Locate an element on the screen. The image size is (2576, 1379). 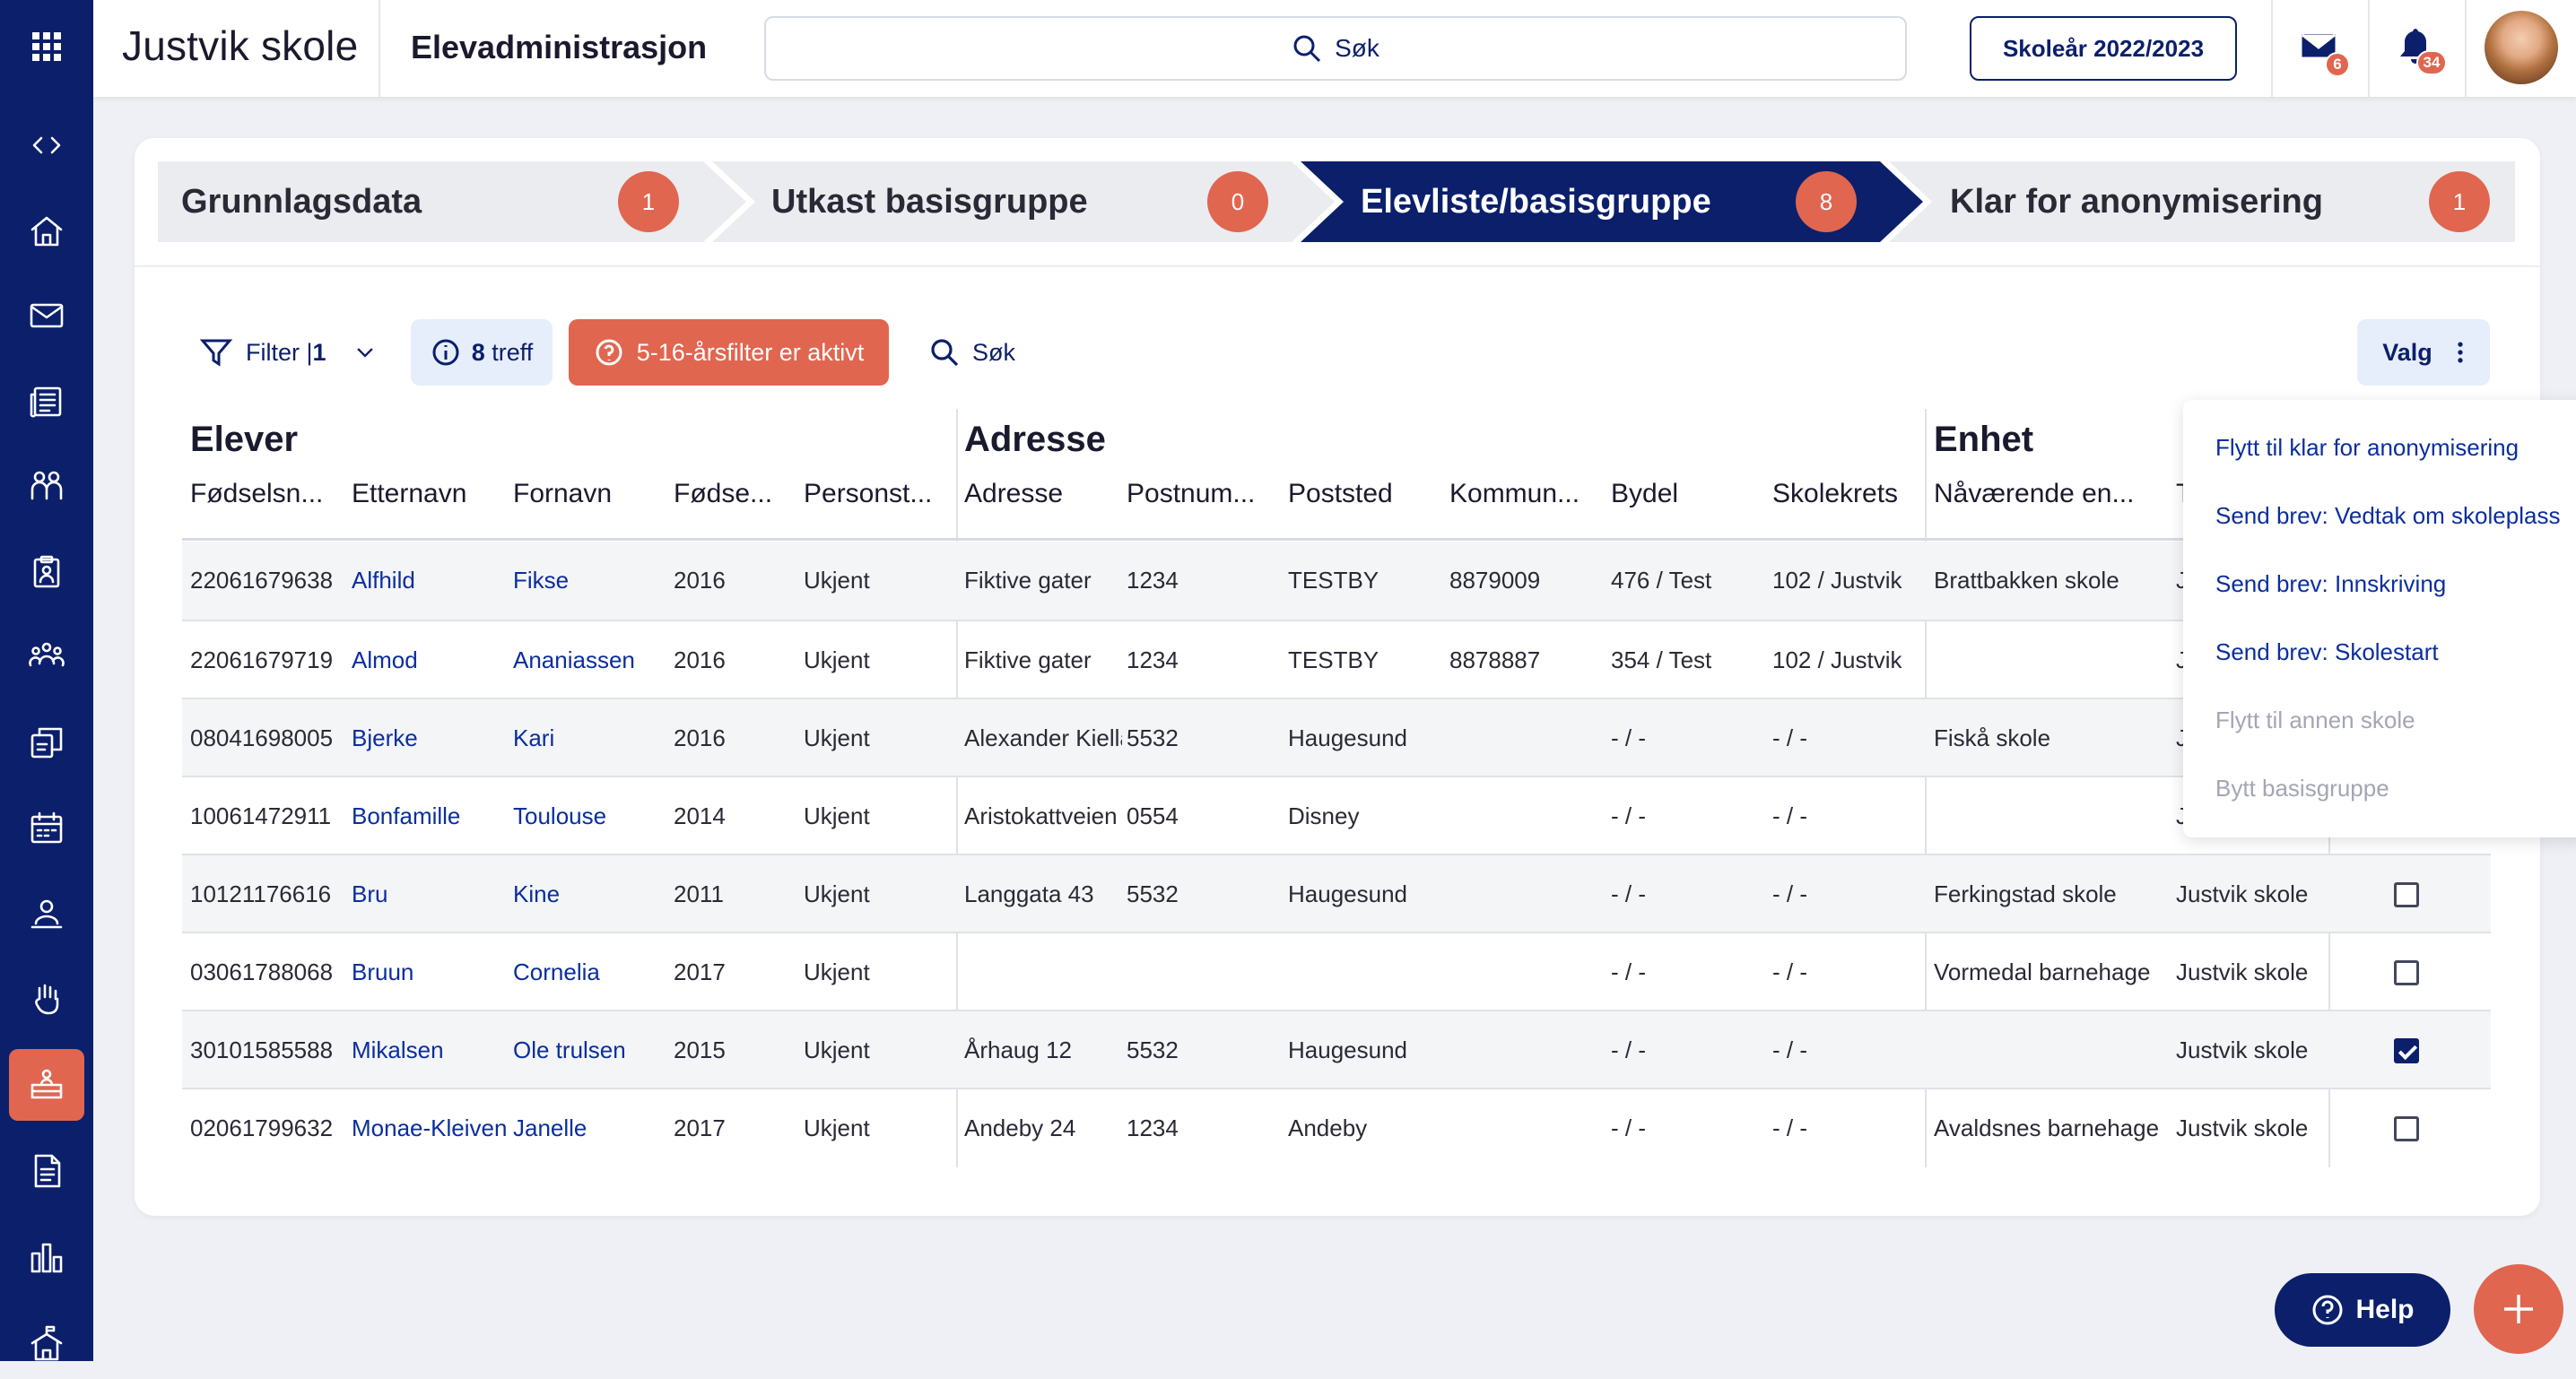
menu-item-bytt-basisgruppe: Bytt basisgruppe is located at coordinates (2302, 789).